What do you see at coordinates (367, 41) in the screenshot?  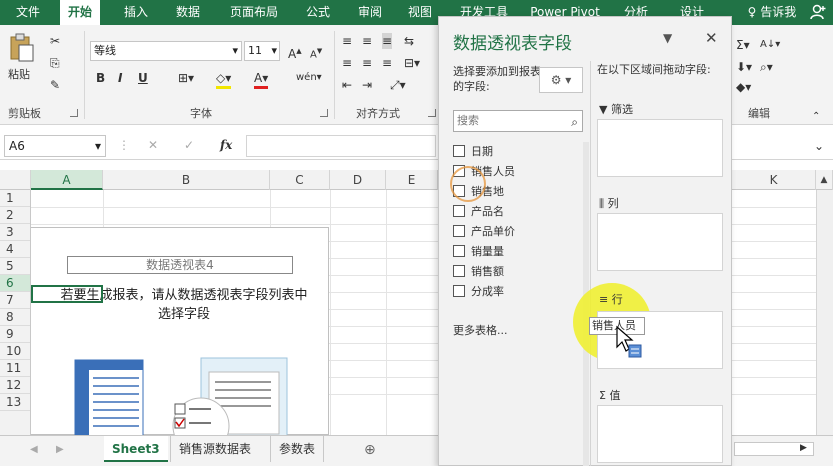 I see `align-middle-icon: ≡` at bounding box center [367, 41].